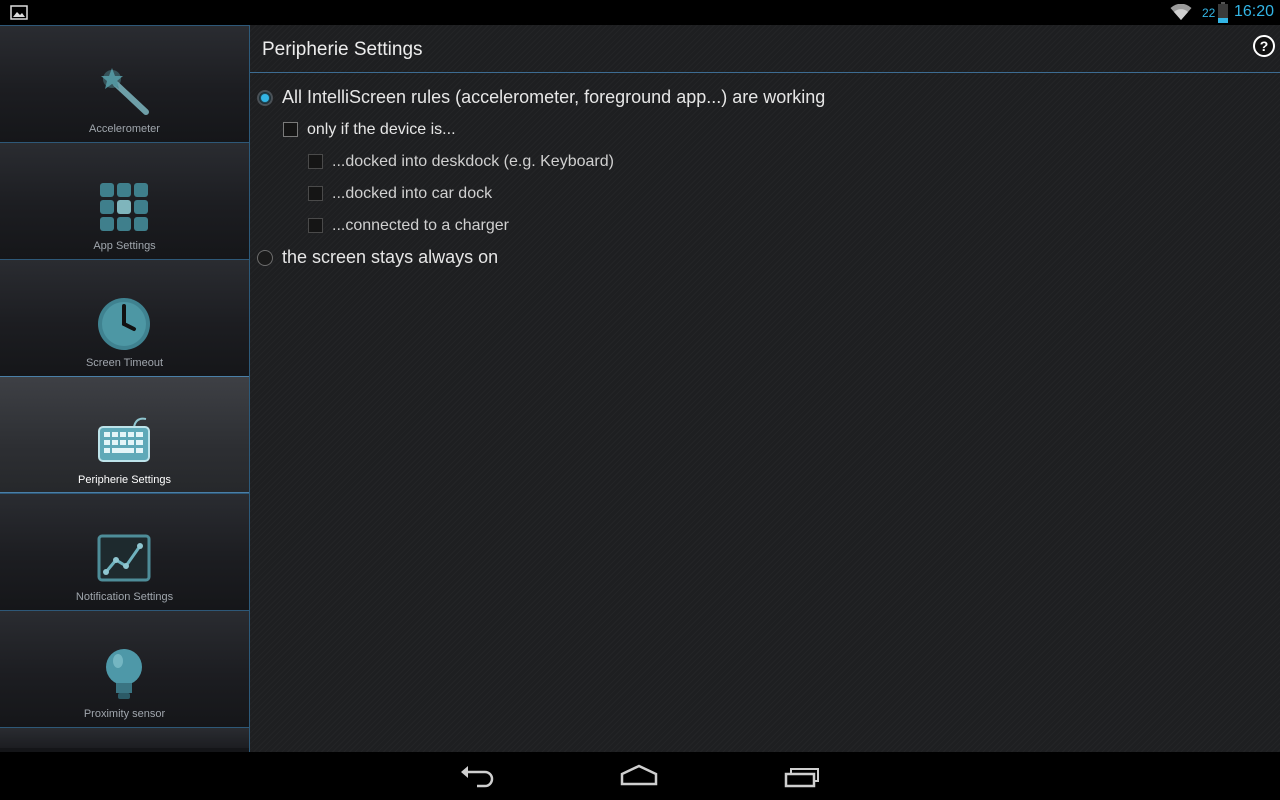  I want to click on help-button: ?, so click(1264, 46).